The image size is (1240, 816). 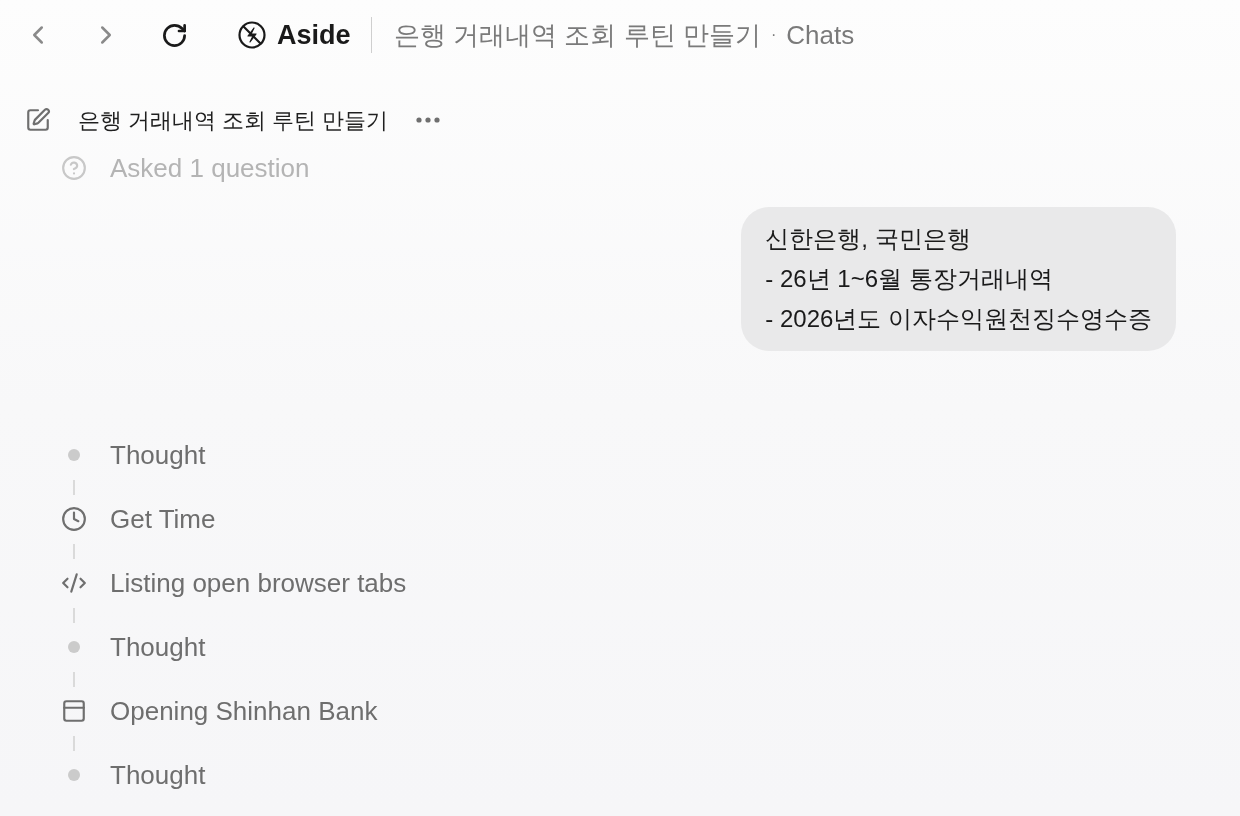 What do you see at coordinates (174, 35) in the screenshot?
I see `reload-icon` at bounding box center [174, 35].